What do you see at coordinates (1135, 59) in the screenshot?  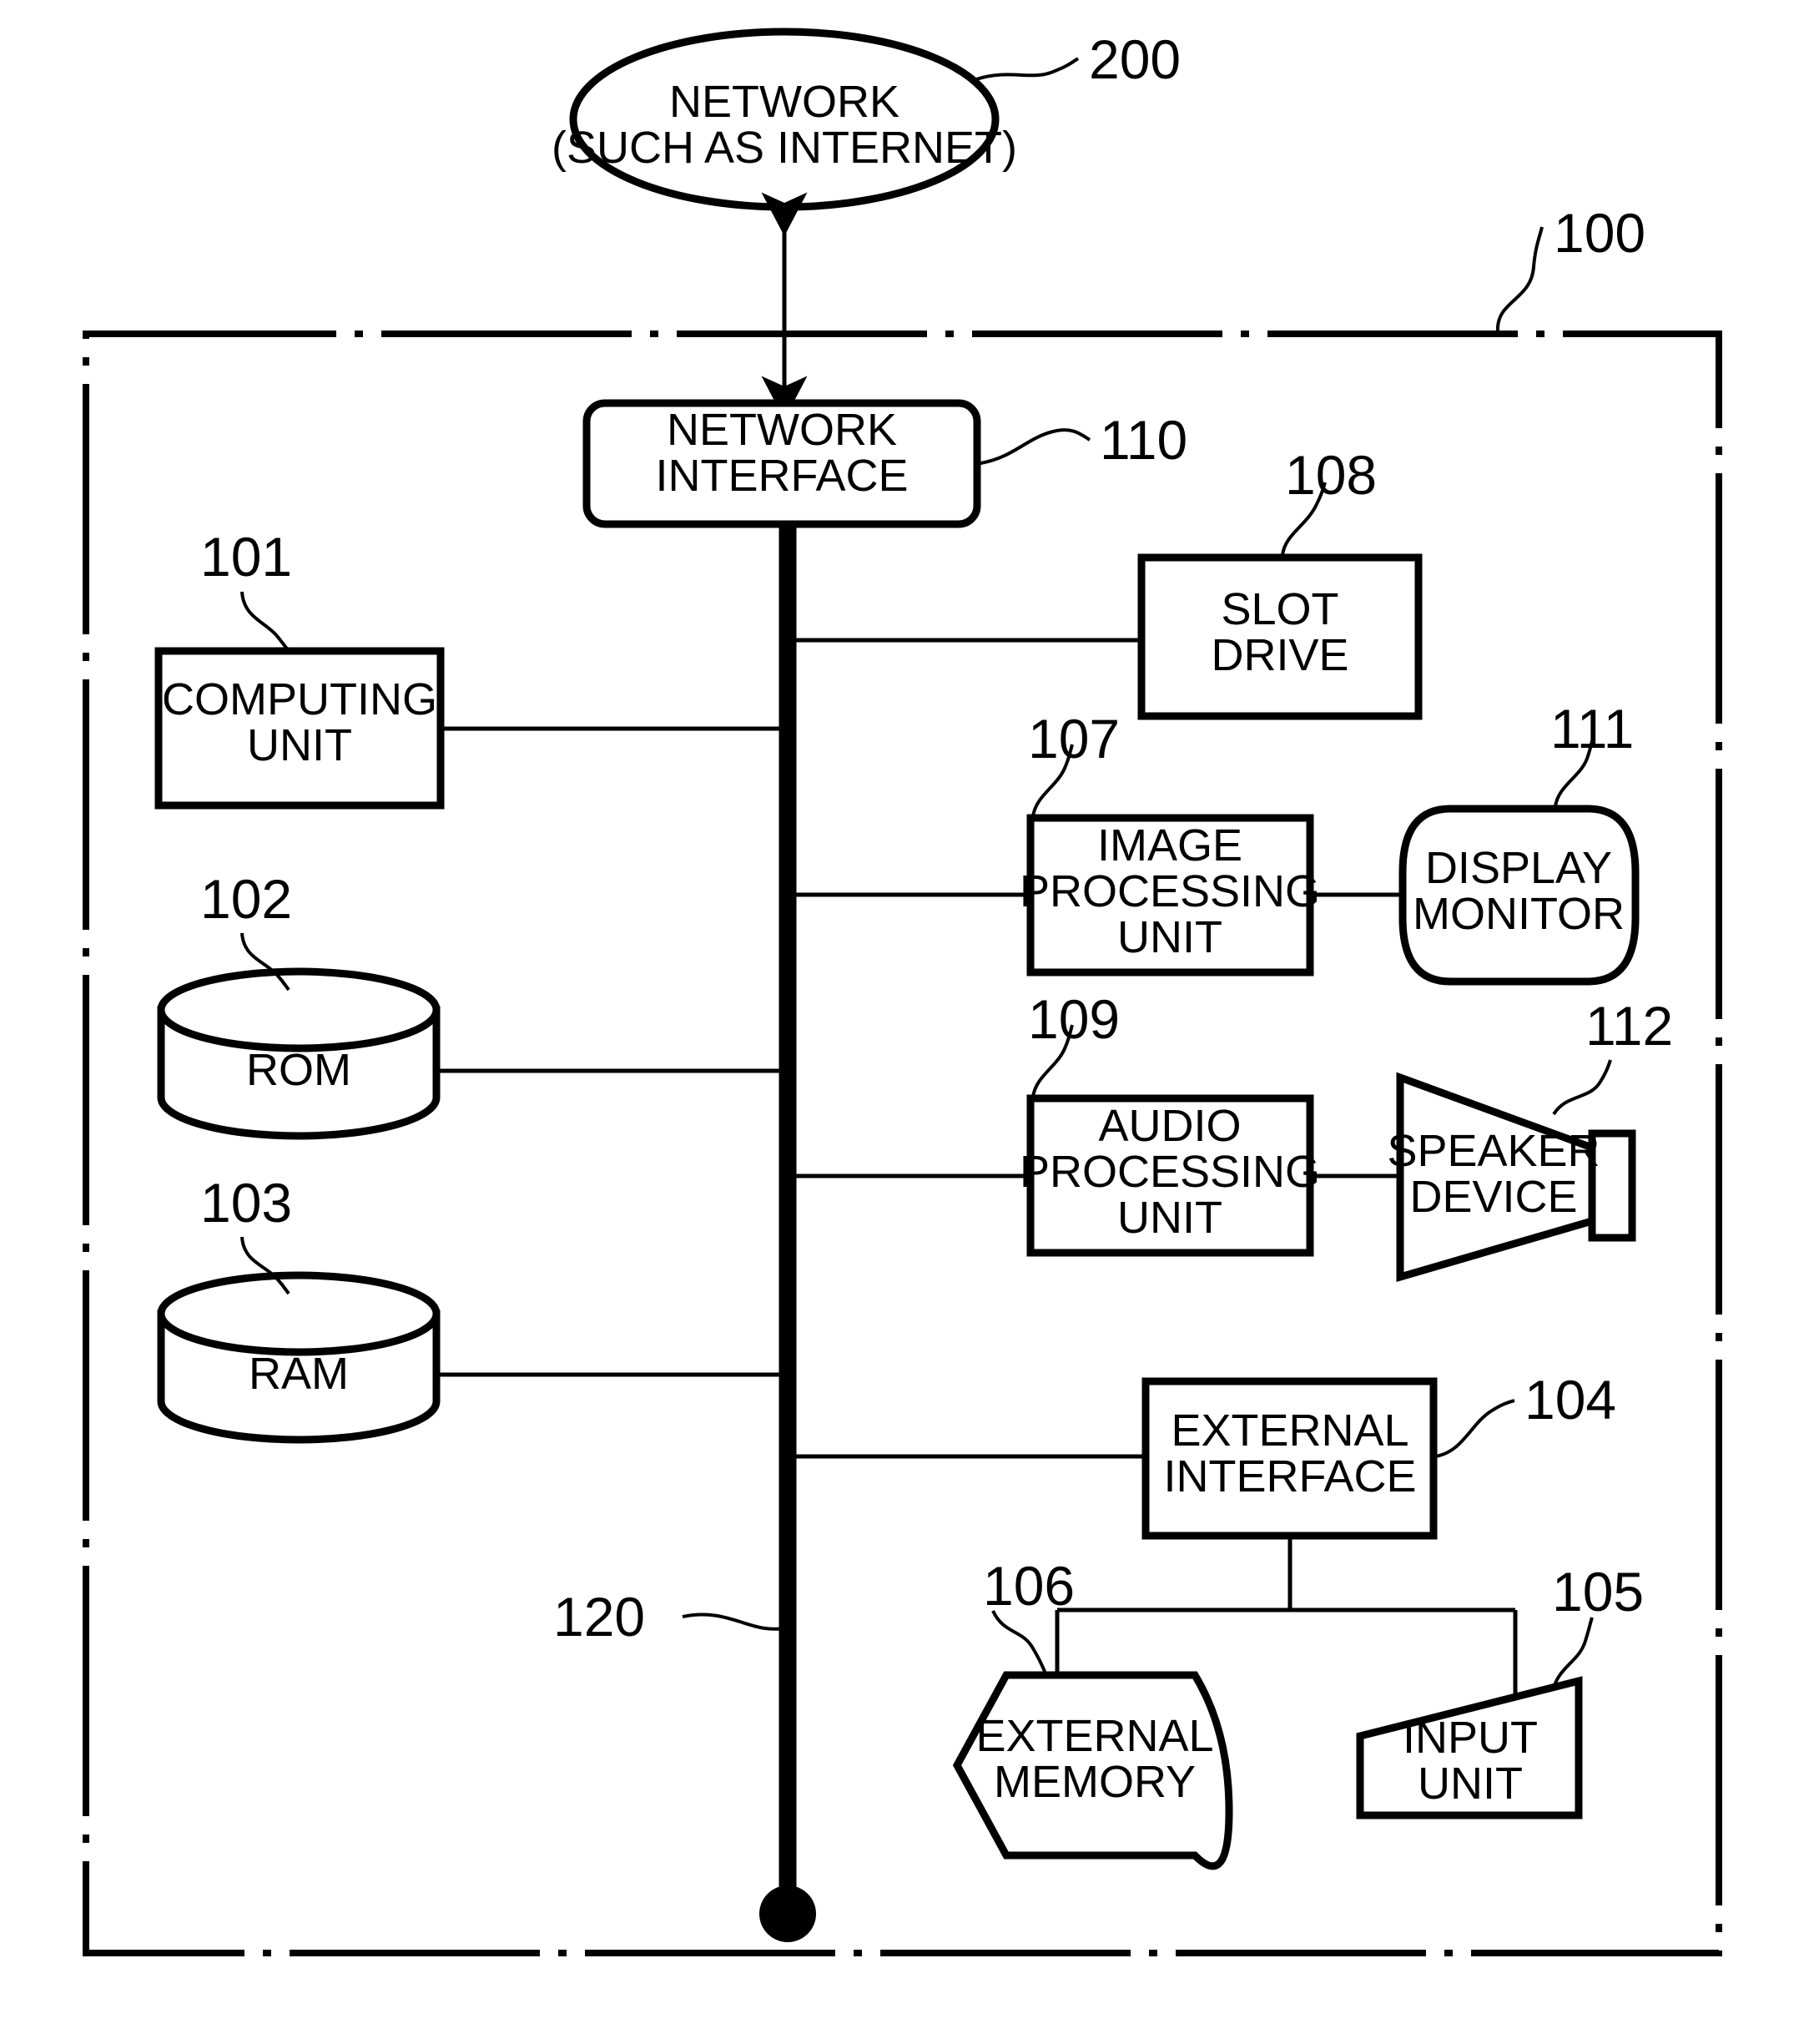 I see `ref-label-200: 200` at bounding box center [1135, 59].